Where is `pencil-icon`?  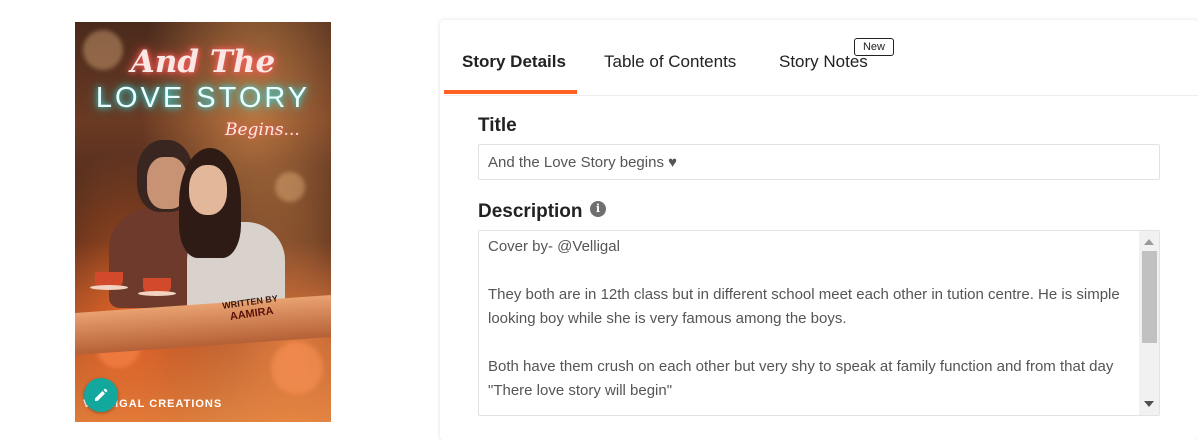 pencil-icon is located at coordinates (101, 394).